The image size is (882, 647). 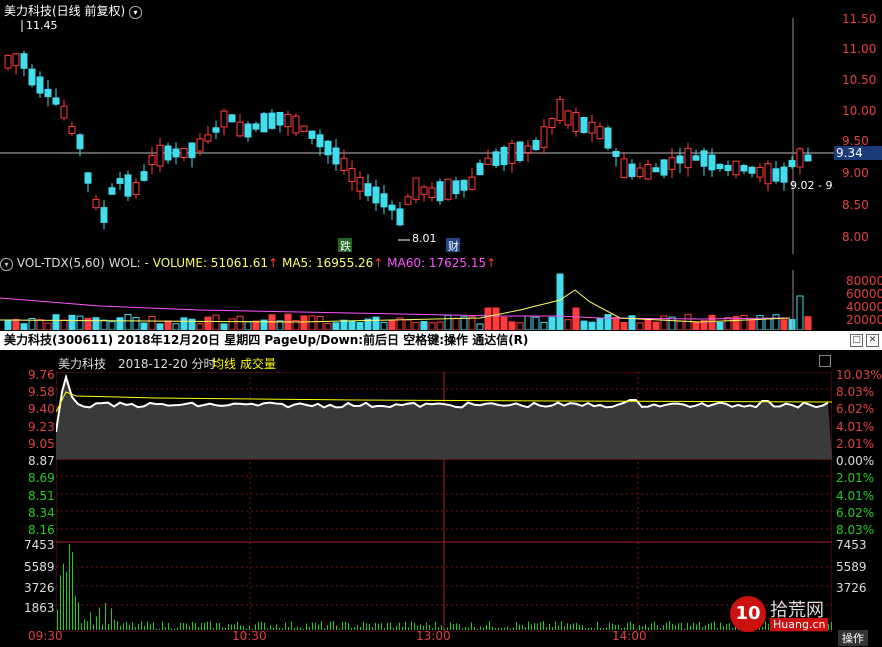 I want to click on close-icon: ✕, so click(x=872, y=340).